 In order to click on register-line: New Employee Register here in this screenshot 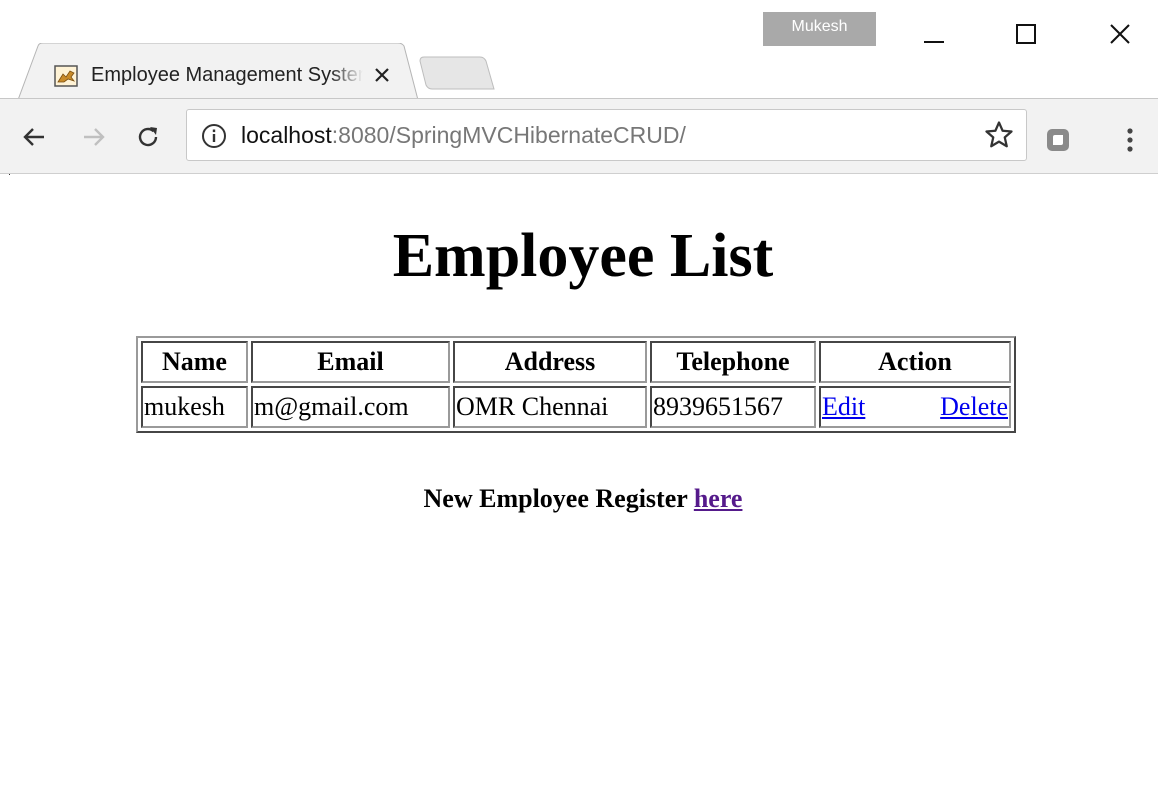, I will do `click(579, 499)`.